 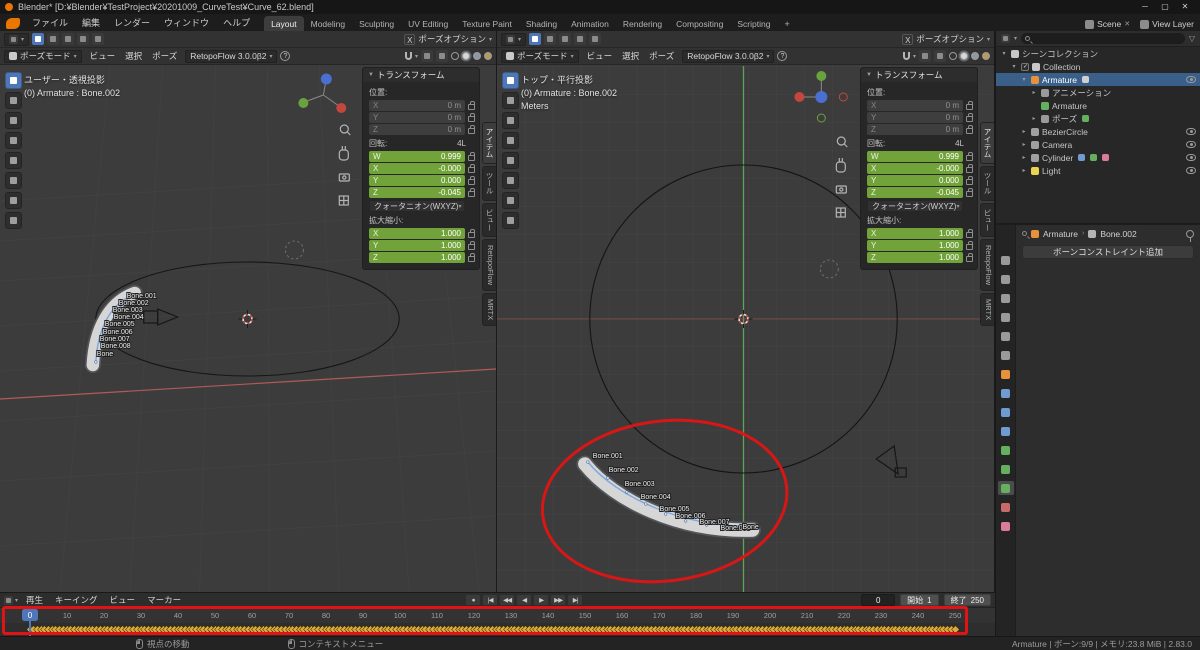 What do you see at coordinates (1004, 53) in the screenshot?
I see `expand-toggle: ▾` at bounding box center [1004, 53].